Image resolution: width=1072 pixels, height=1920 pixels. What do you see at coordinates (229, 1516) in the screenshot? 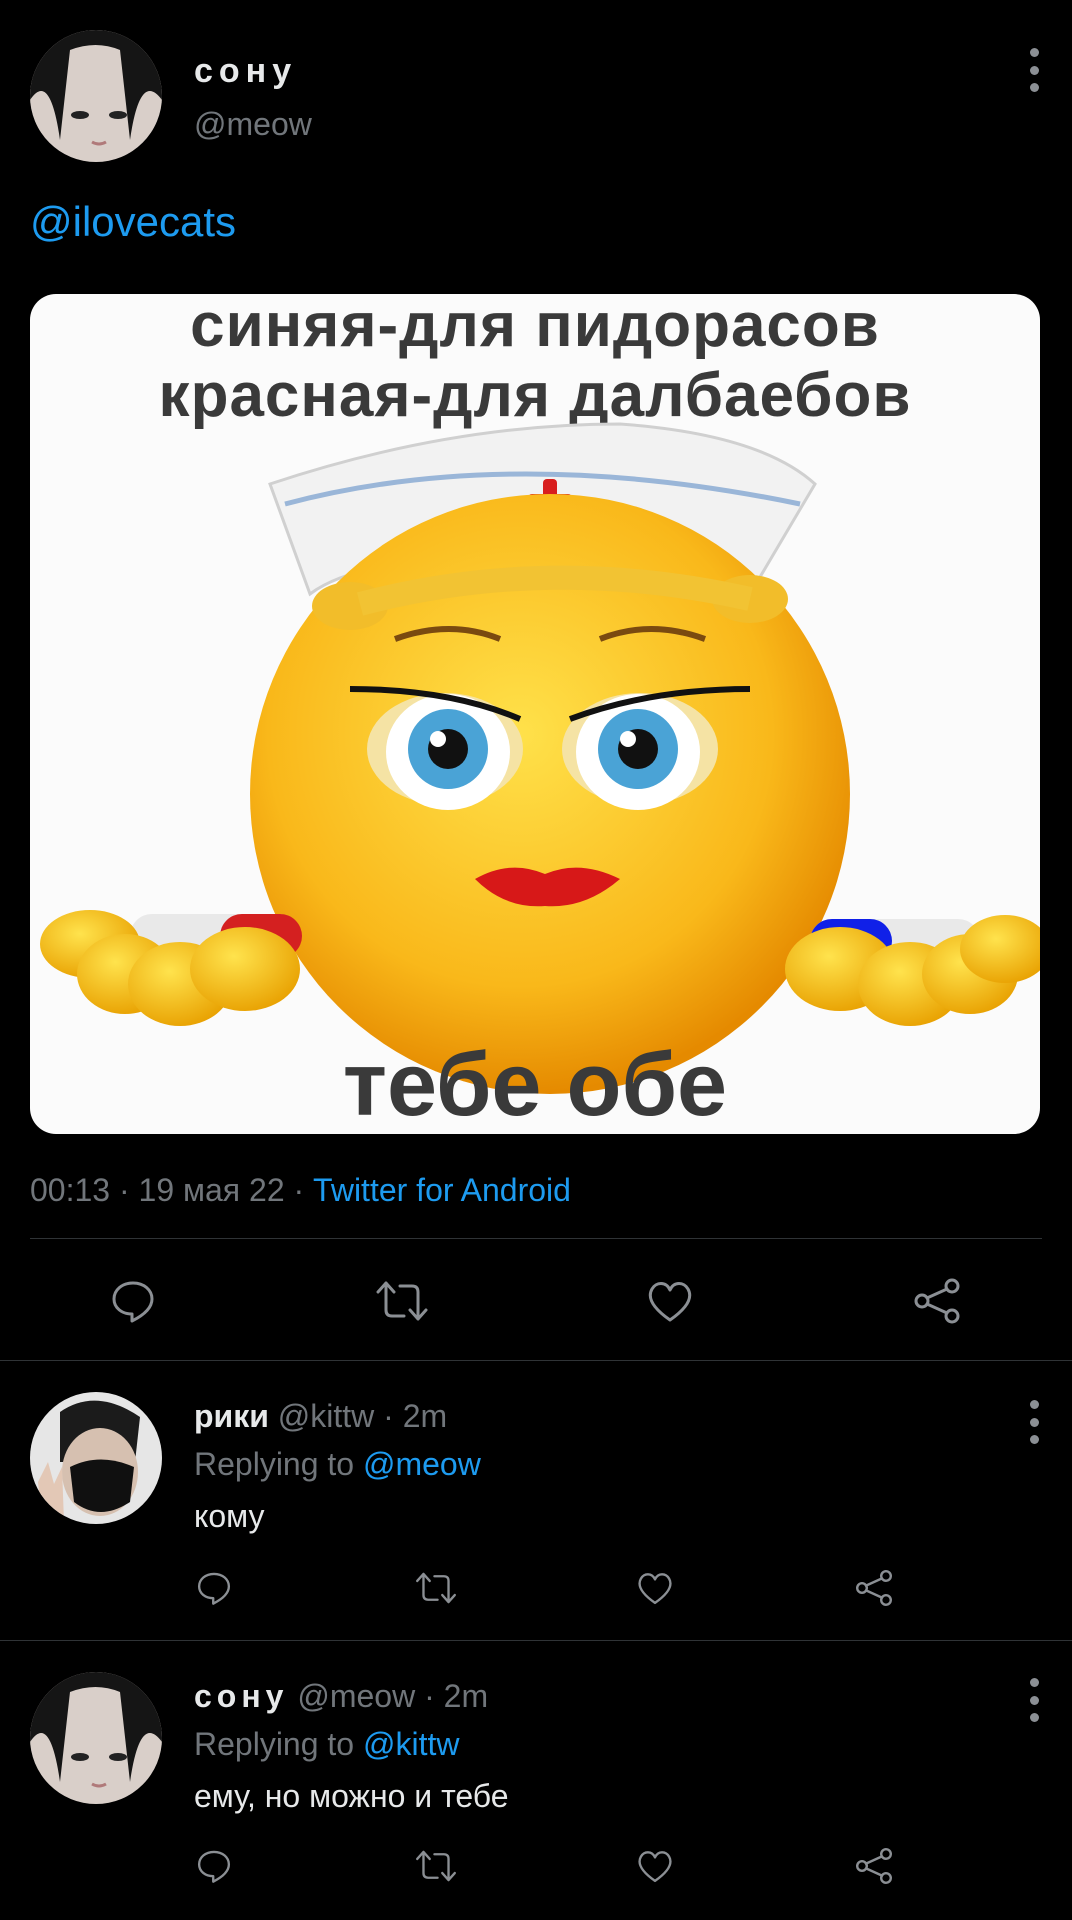
I see `reply-text: кому` at bounding box center [229, 1516].